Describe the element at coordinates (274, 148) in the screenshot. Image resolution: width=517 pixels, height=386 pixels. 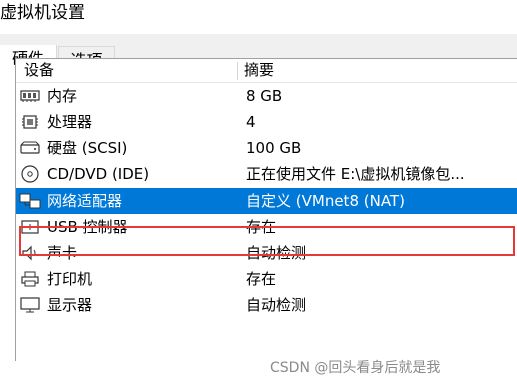
I see `device-summary: 100 GB` at that location.